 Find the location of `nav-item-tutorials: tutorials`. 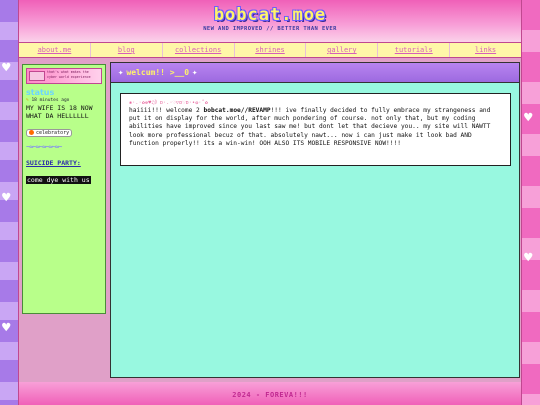

nav-item-tutorials: tutorials is located at coordinates (414, 50).